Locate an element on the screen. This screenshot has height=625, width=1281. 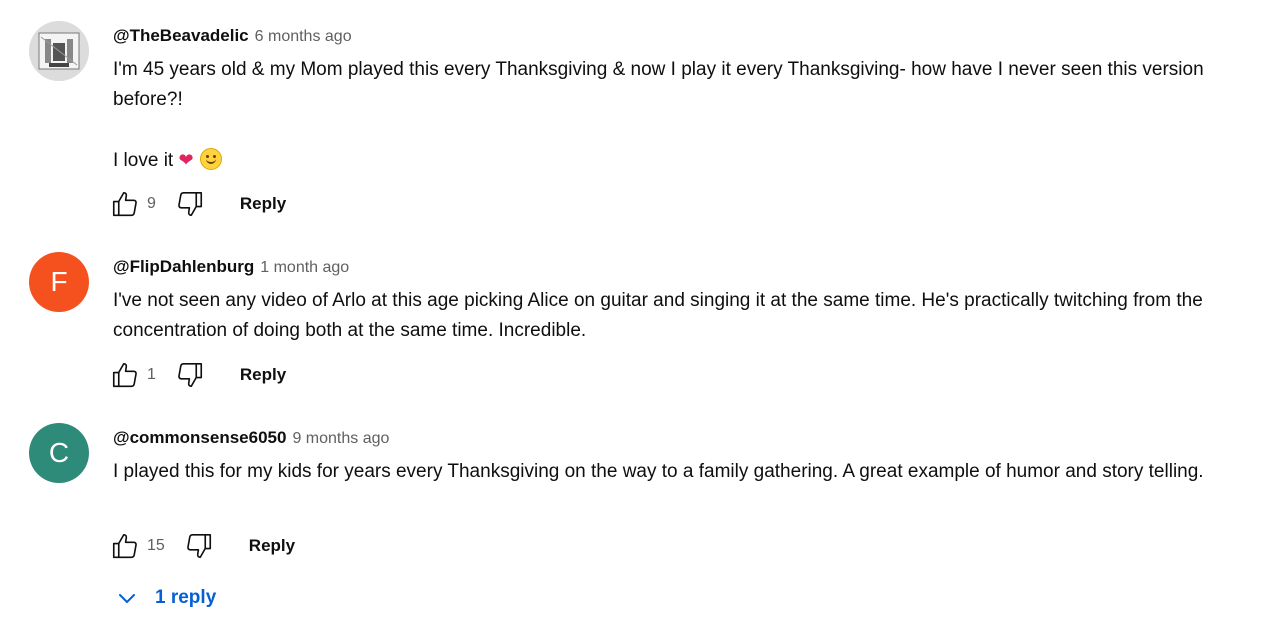
avatar-image-icon is located at coordinates (59, 51).